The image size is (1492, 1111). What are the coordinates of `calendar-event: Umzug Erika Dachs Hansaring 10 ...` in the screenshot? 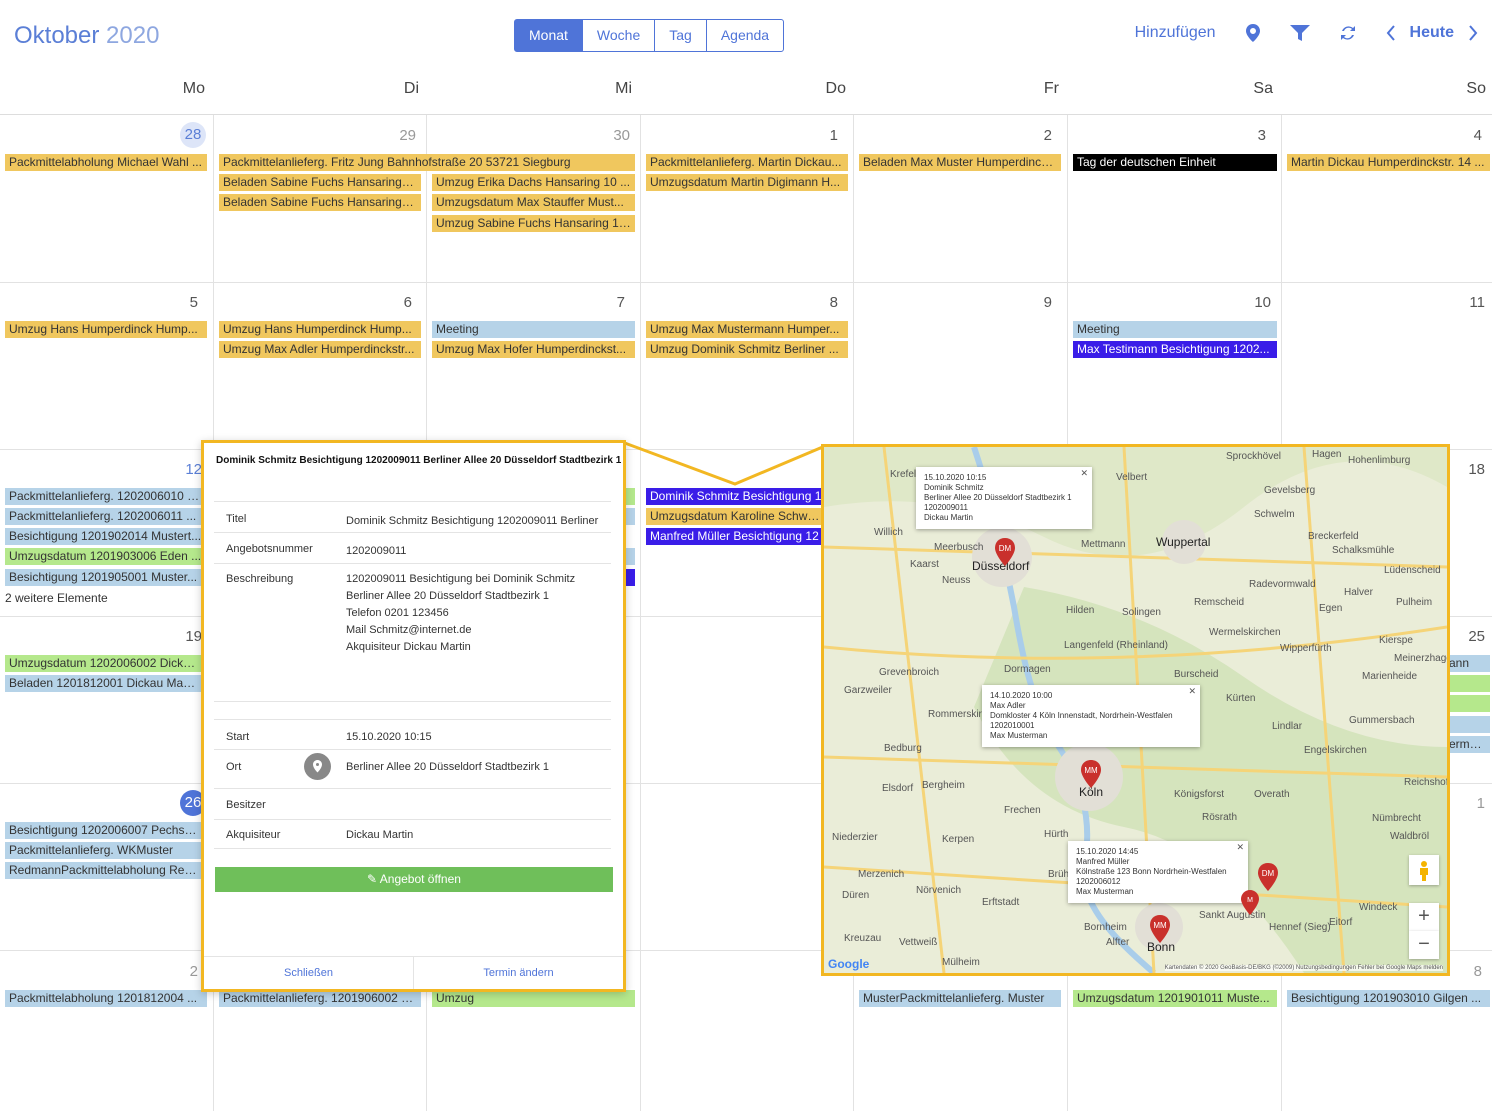 It's located at (533, 182).